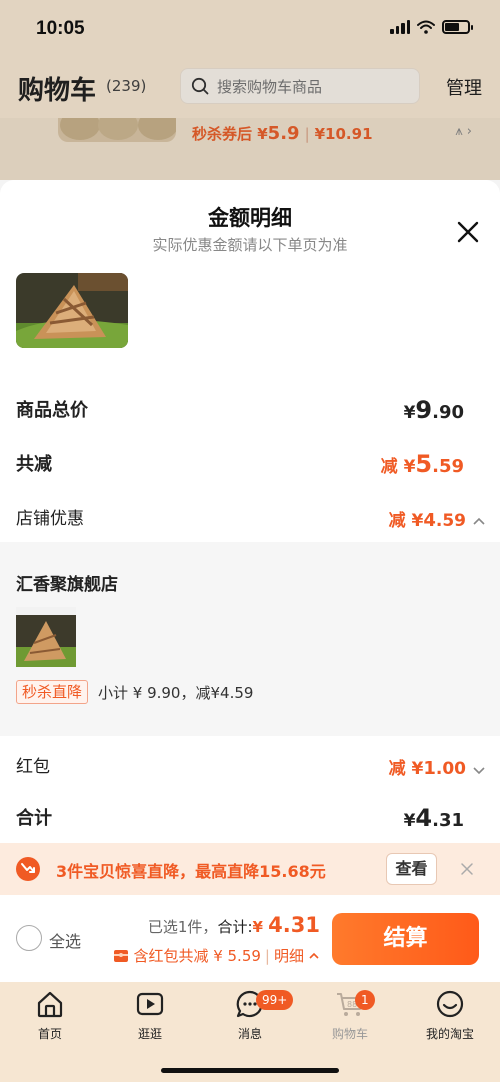 The image size is (500, 1082). What do you see at coordinates (365, 1000) in the screenshot?
I see `cart-badge: 1` at bounding box center [365, 1000].